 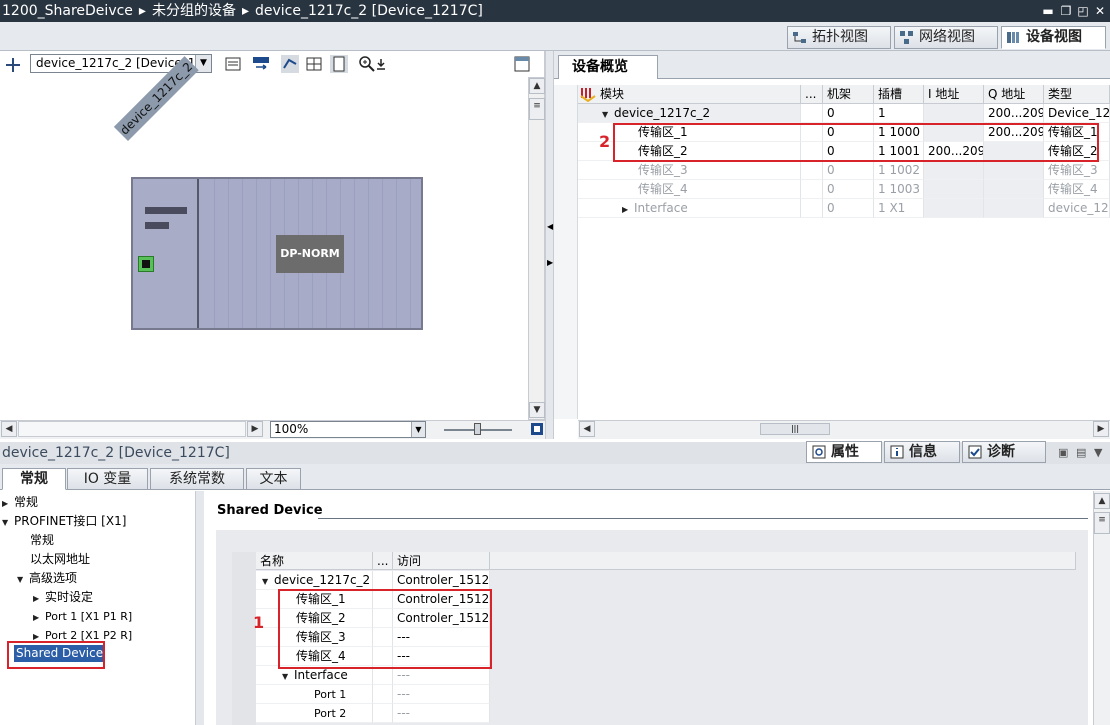 What do you see at coordinates (314, 713) in the screenshot?
I see `row-name: Port 2` at bounding box center [314, 713].